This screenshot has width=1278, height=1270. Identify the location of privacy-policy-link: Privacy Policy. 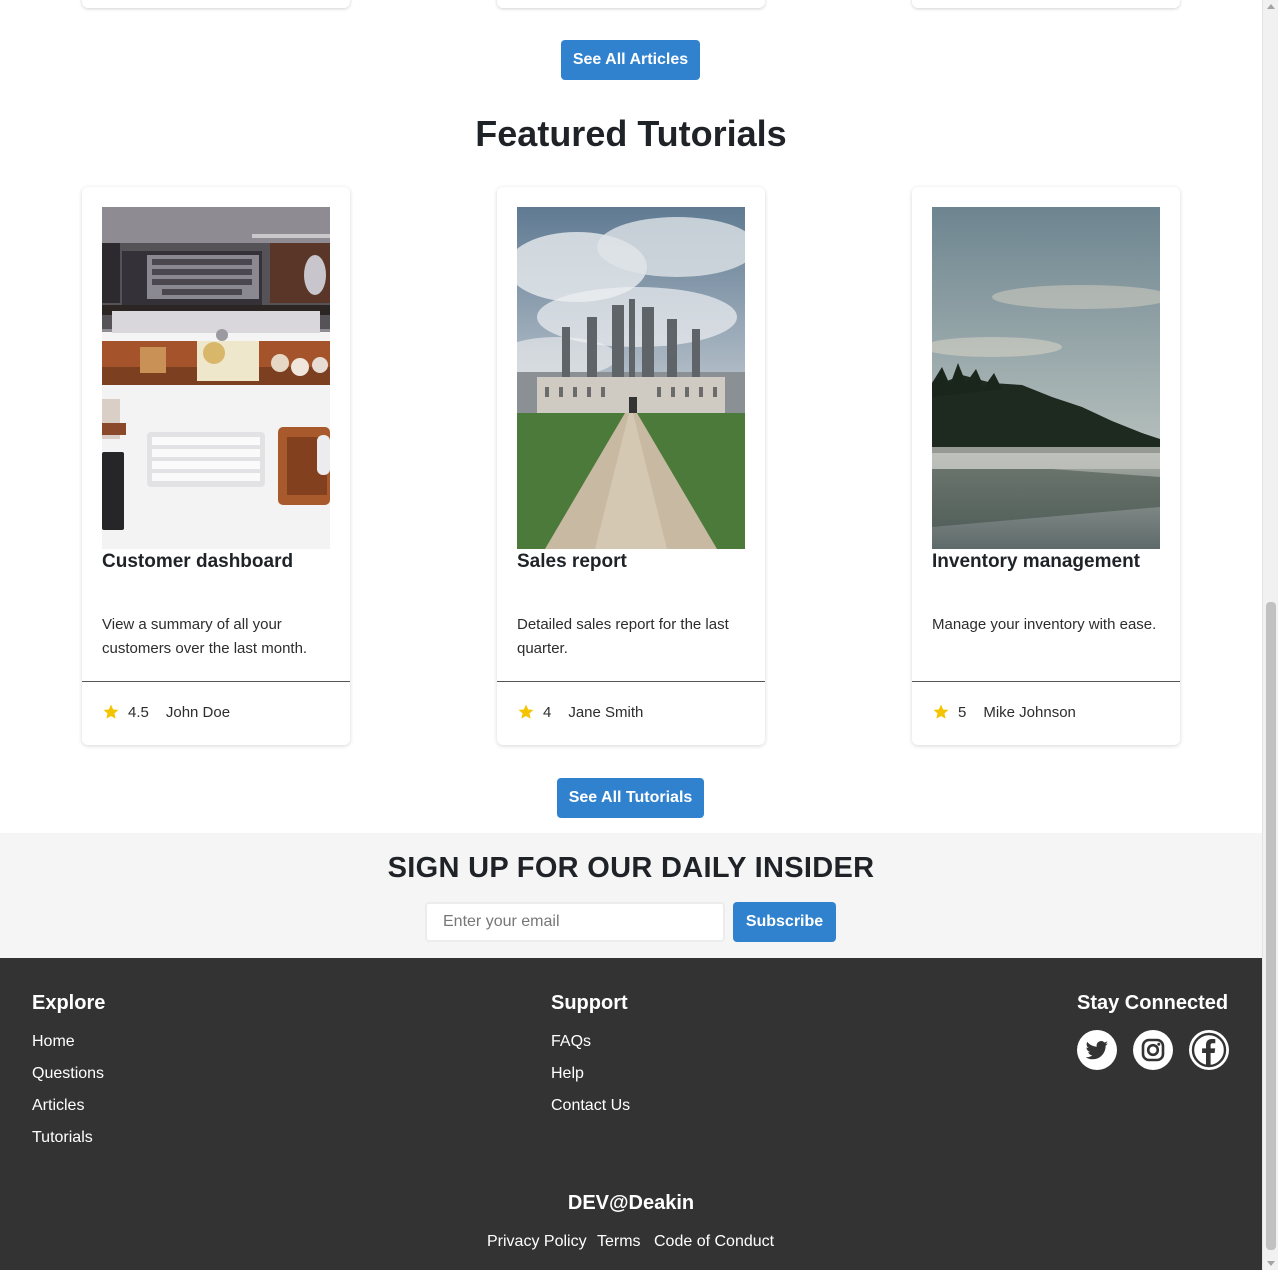
(537, 1242).